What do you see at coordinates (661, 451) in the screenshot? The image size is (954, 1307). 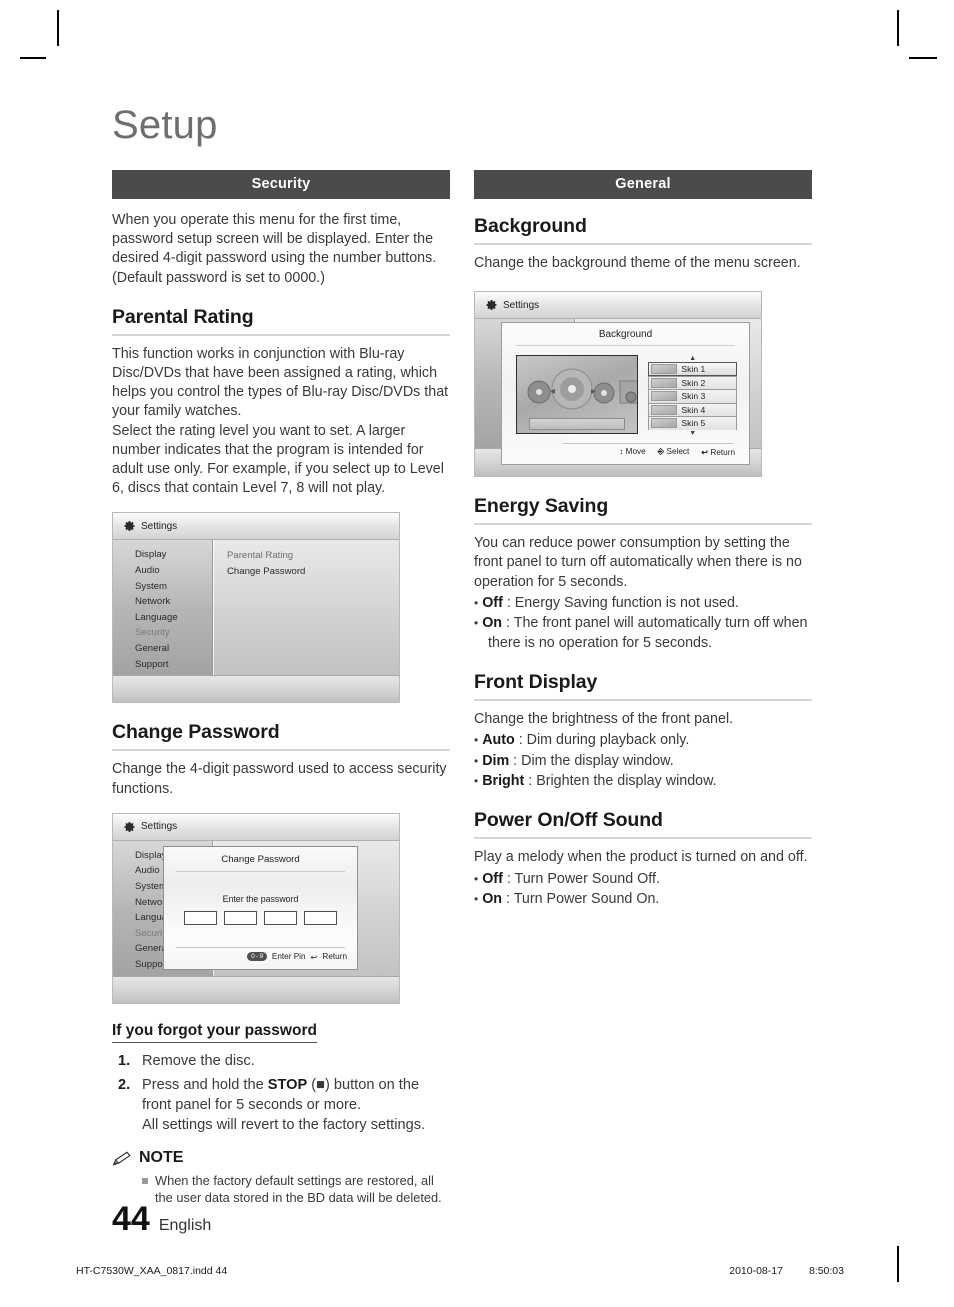 I see `enter-icon: ⎆` at bounding box center [661, 451].